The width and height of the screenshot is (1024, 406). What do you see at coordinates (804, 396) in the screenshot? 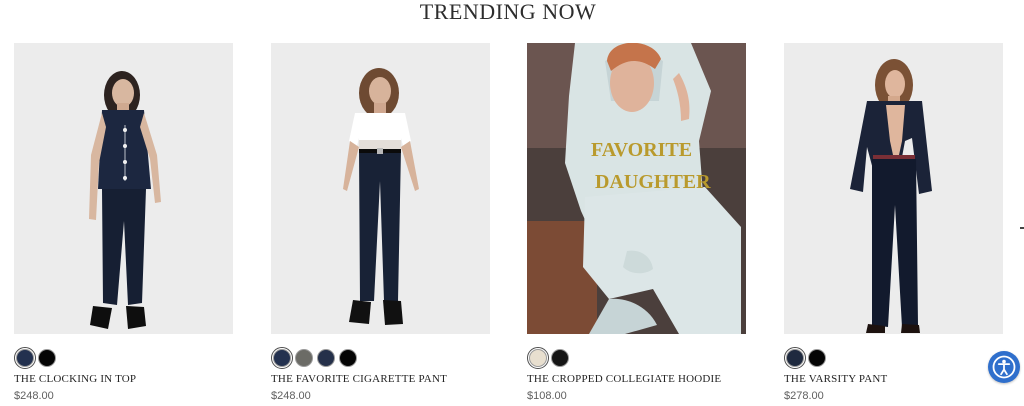
I see `product-price: $278.00` at bounding box center [804, 396].